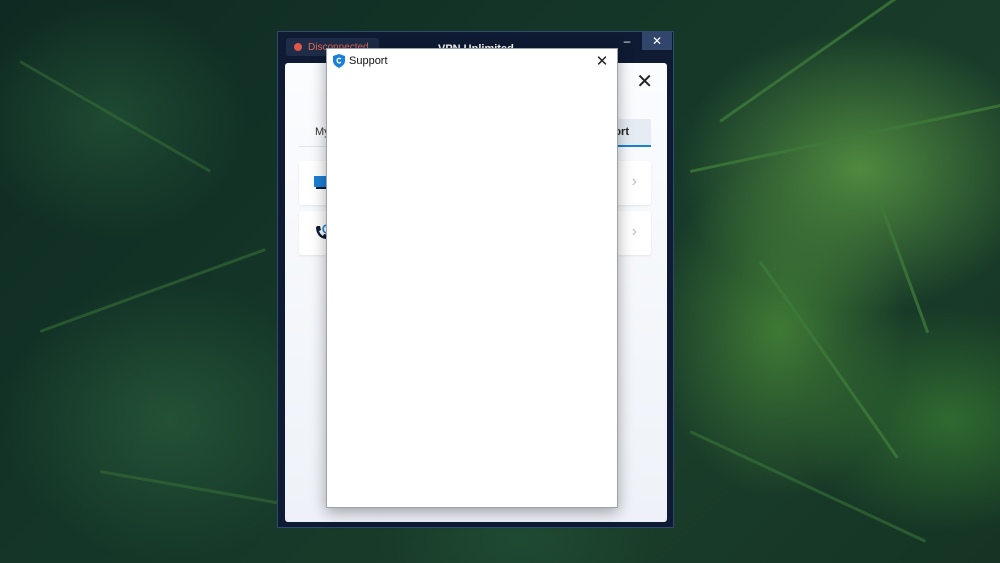 This screenshot has height=563, width=1000. Describe the element at coordinates (472, 61) in the screenshot. I see `support-dialog-titlebar: Support ✕` at that location.